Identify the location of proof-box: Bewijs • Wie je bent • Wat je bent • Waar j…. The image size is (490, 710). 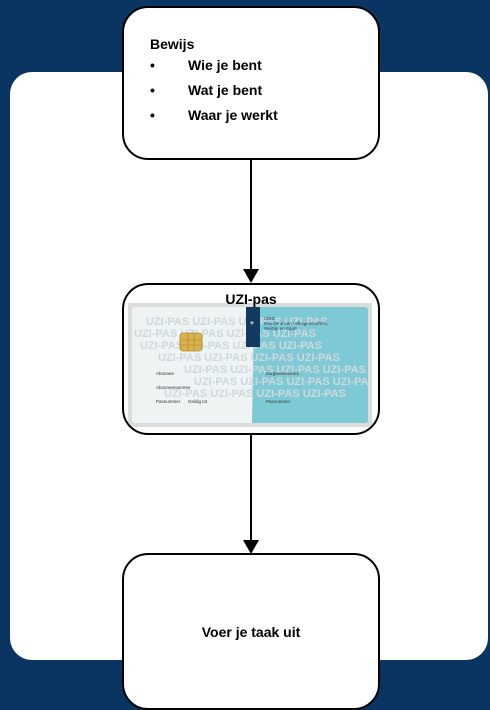
(251, 83).